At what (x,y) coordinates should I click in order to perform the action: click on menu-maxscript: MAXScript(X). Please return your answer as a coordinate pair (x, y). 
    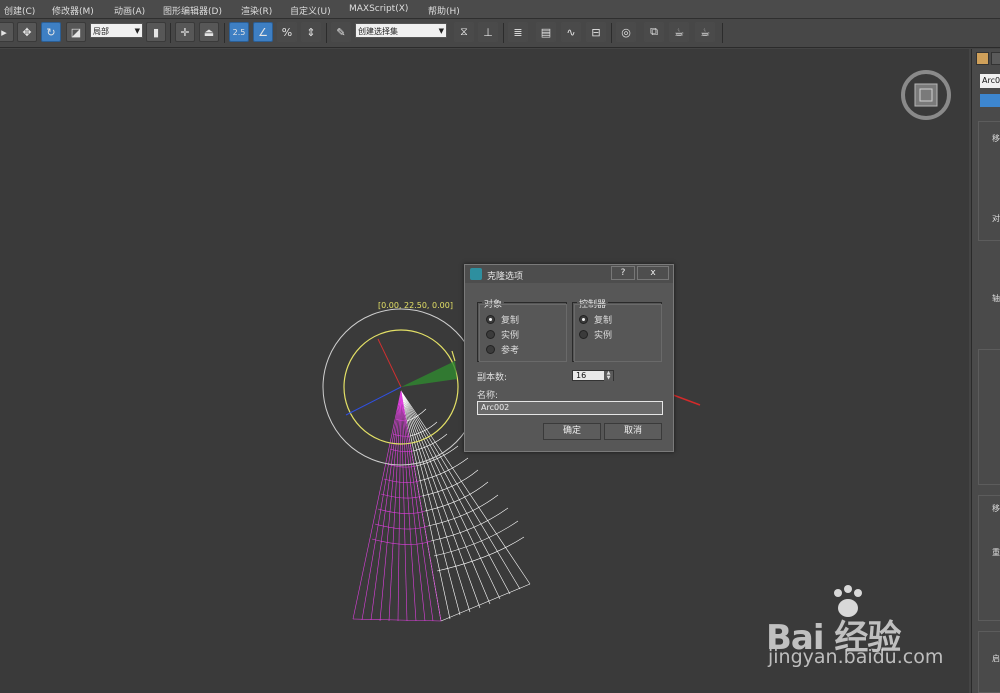
    Looking at the image, I should click on (378, 9).